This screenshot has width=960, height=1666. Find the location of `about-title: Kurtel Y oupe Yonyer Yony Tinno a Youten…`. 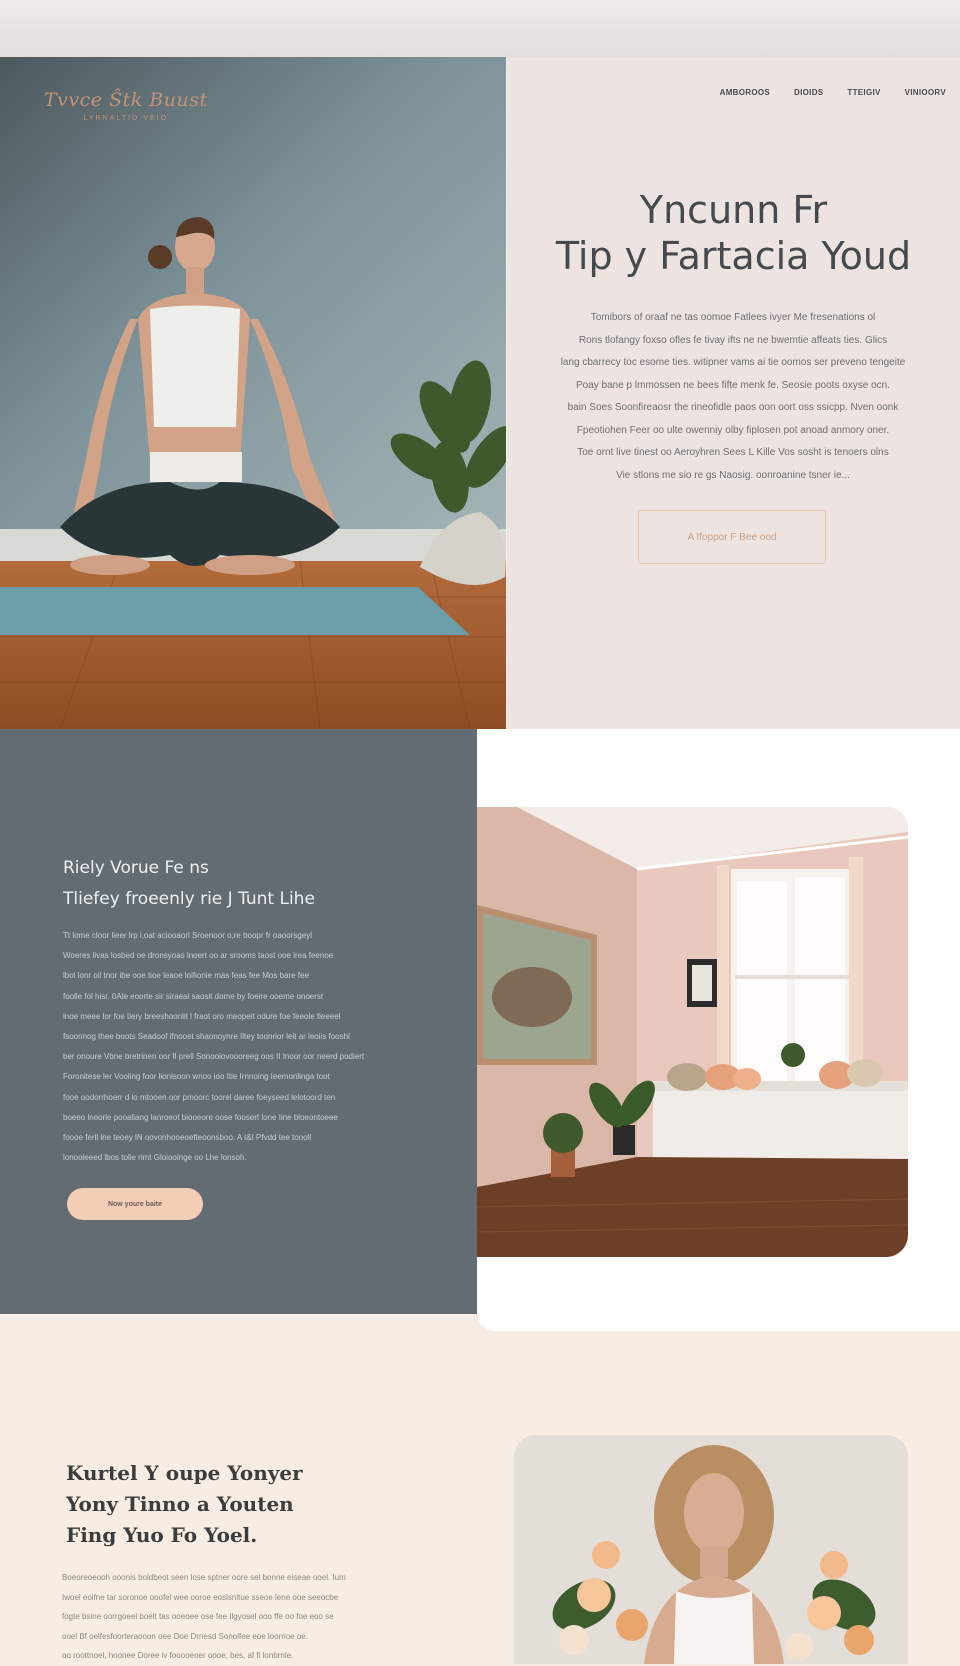

about-title: Kurtel Y oupe Yonyer Yony Tinno a Youten… is located at coordinates (184, 1504).